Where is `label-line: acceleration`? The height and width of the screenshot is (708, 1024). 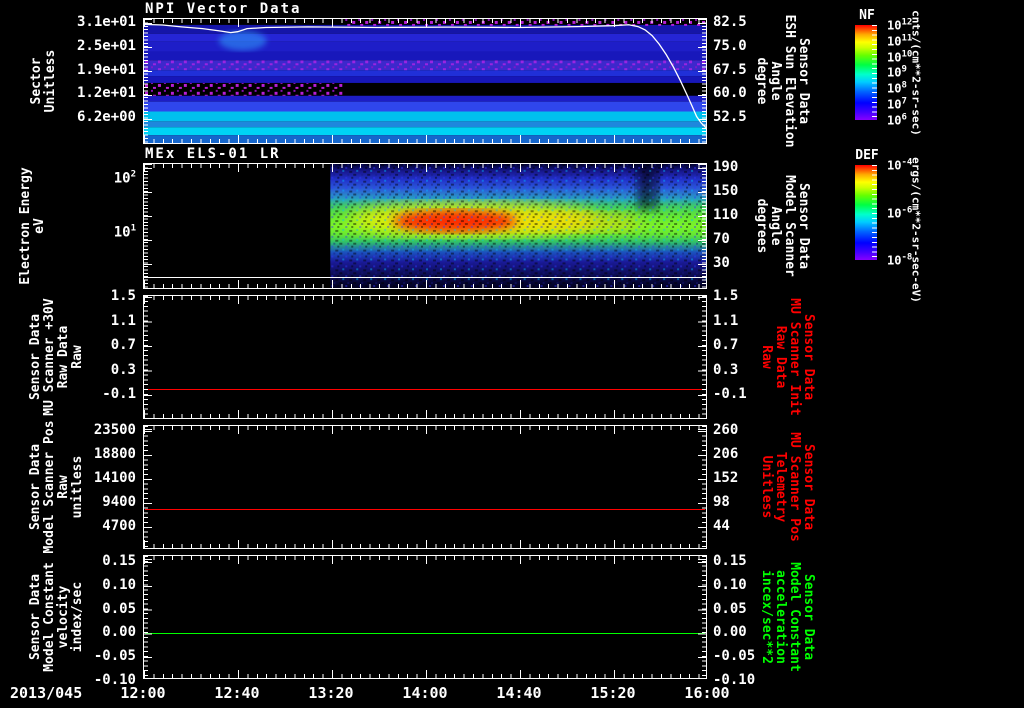
label-line: acceleration is located at coordinates (780, 617).